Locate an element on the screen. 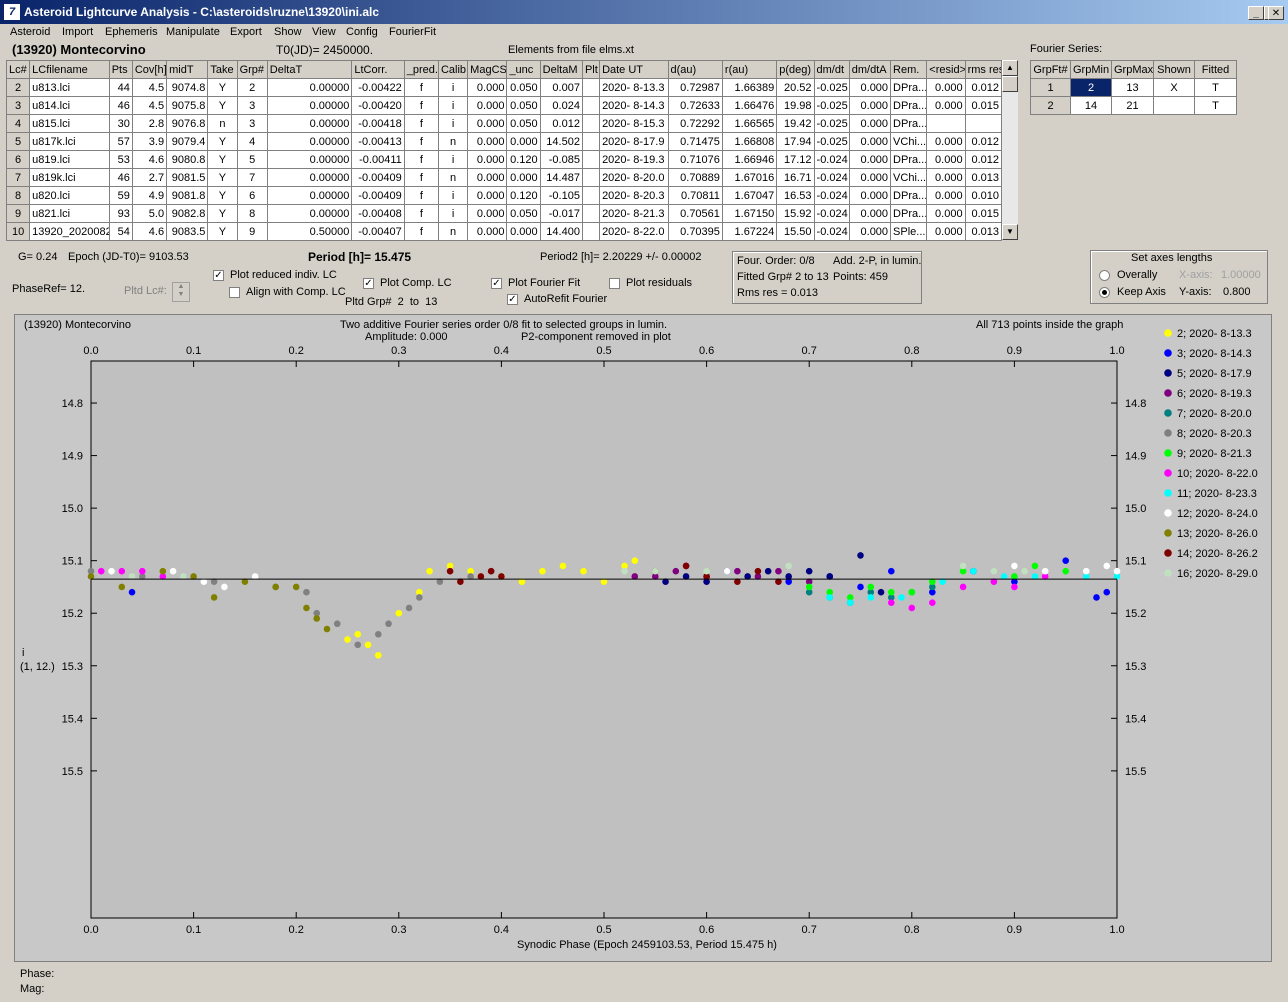  x-tick-label-top: 0.5 is located at coordinates (603, 351).